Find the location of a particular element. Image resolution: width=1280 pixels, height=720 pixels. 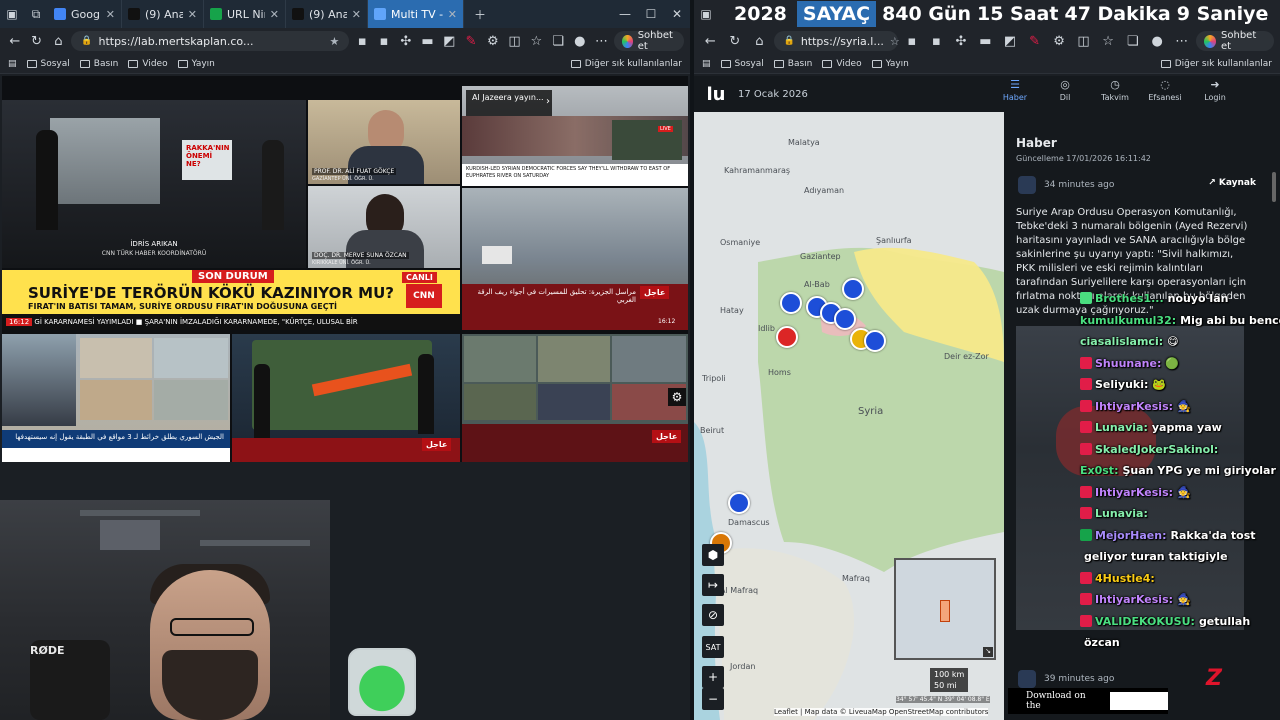

site-nav-1: ◎ Dil is located at coordinates (1065, 90).